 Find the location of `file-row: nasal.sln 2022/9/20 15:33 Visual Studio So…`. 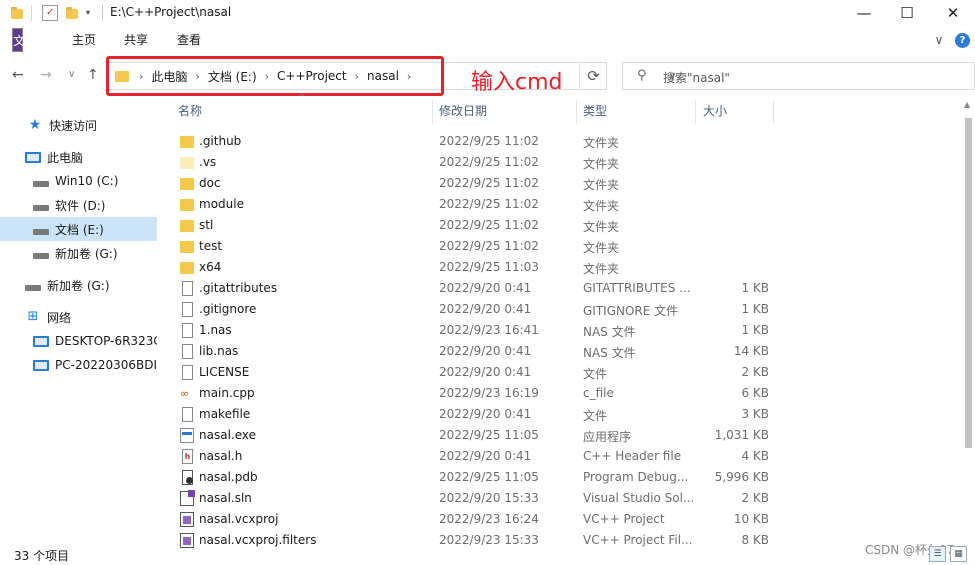

file-row: nasal.sln 2022/9/20 15:33 Visual Studio So… is located at coordinates (565, 498).